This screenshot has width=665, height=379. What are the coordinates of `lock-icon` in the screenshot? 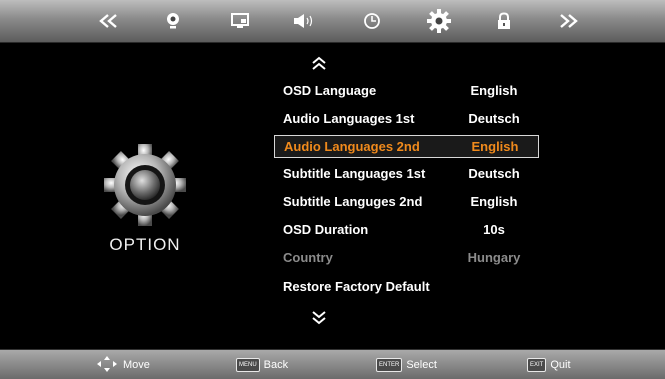 It's located at (504, 21).